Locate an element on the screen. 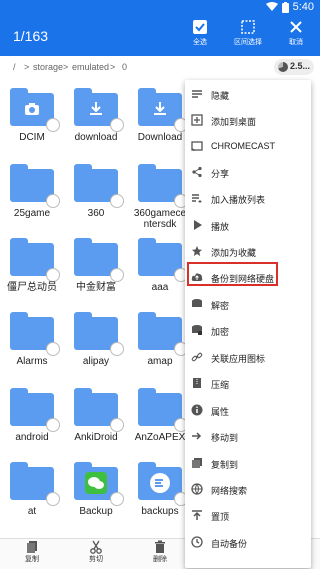 This screenshot has width=320, height=569. folder-item: AnkiDroid is located at coordinates (95, 423).